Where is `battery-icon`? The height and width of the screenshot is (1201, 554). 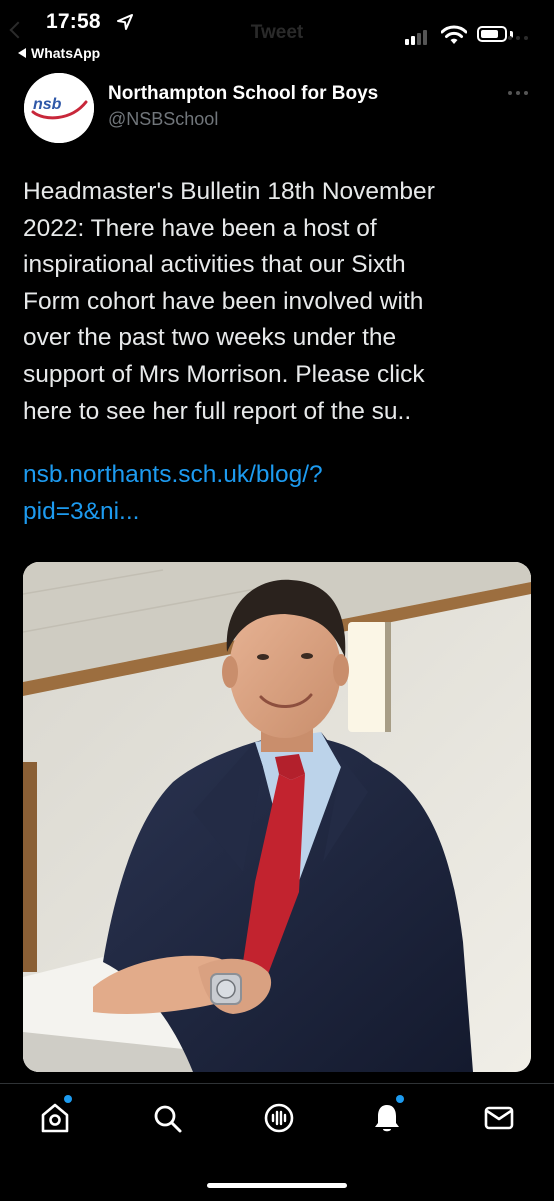
battery-icon is located at coordinates (492, 34).